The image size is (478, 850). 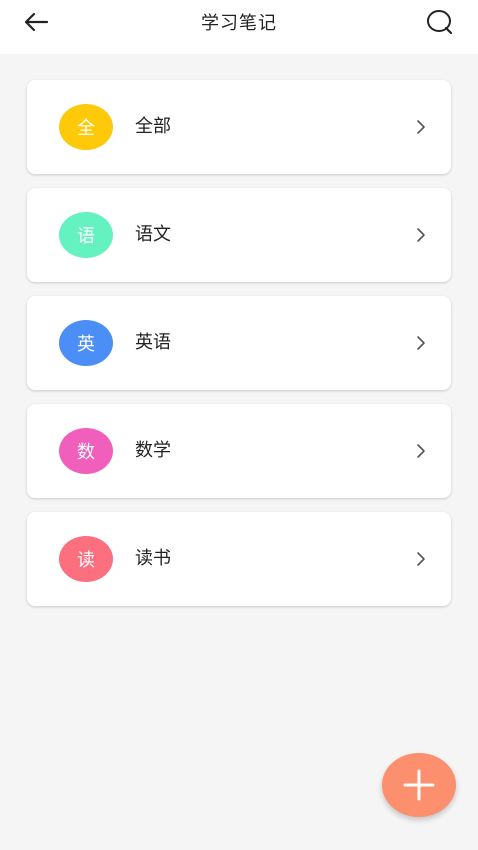 I want to click on top-bar: 学习笔记, so click(x=239, y=27).